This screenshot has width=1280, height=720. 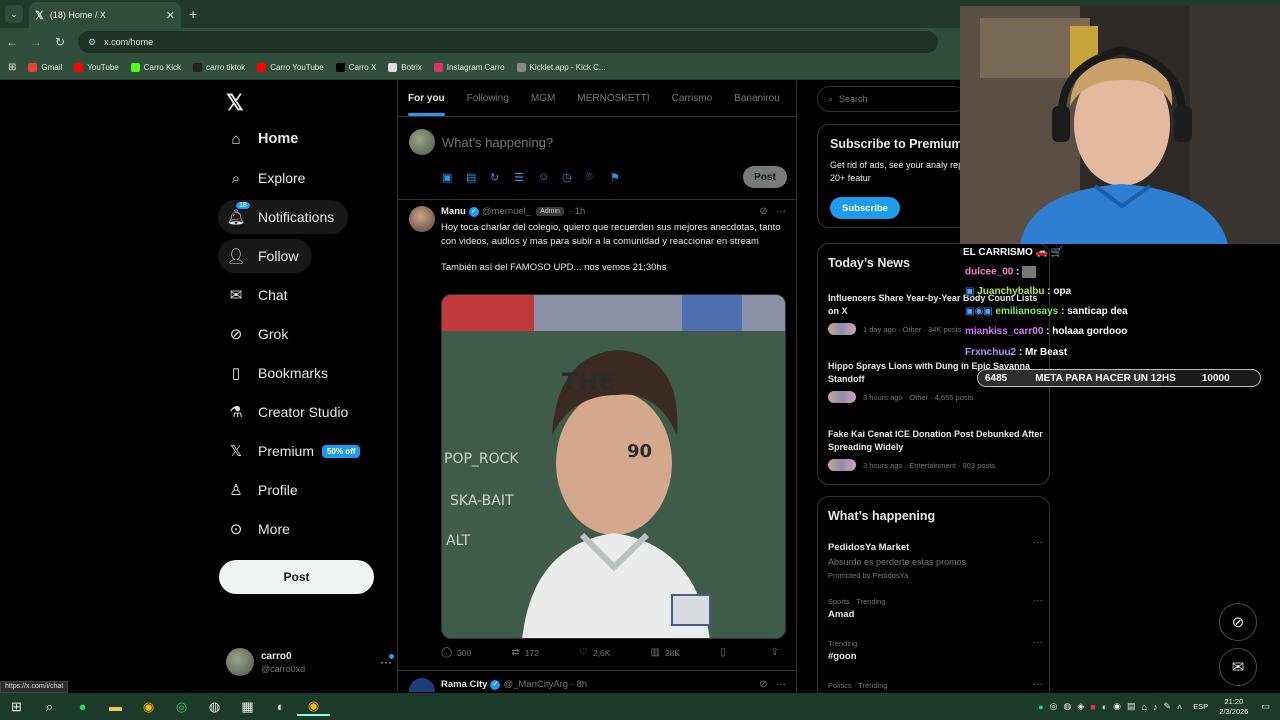 I want to click on apps-grid-icon: ⊞, so click(x=12, y=67).